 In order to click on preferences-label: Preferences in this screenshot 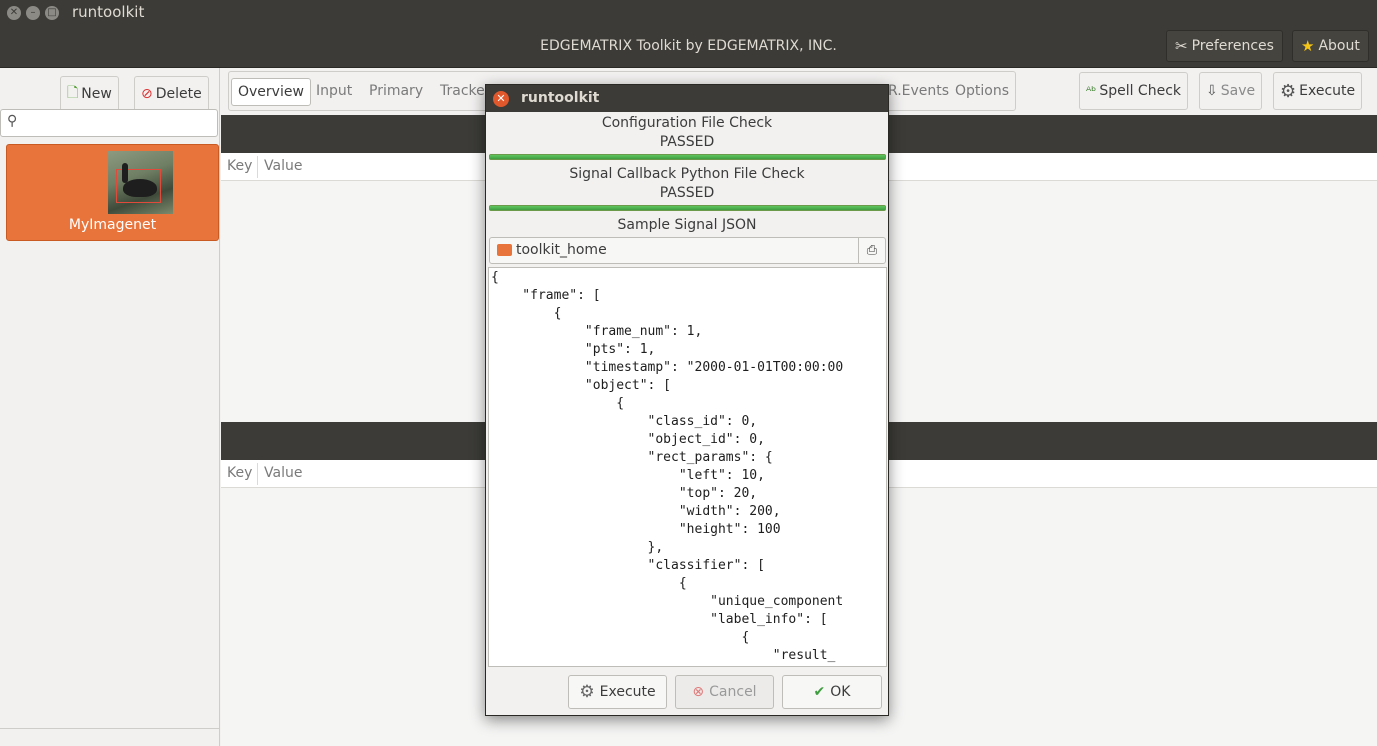, I will do `click(1232, 46)`.